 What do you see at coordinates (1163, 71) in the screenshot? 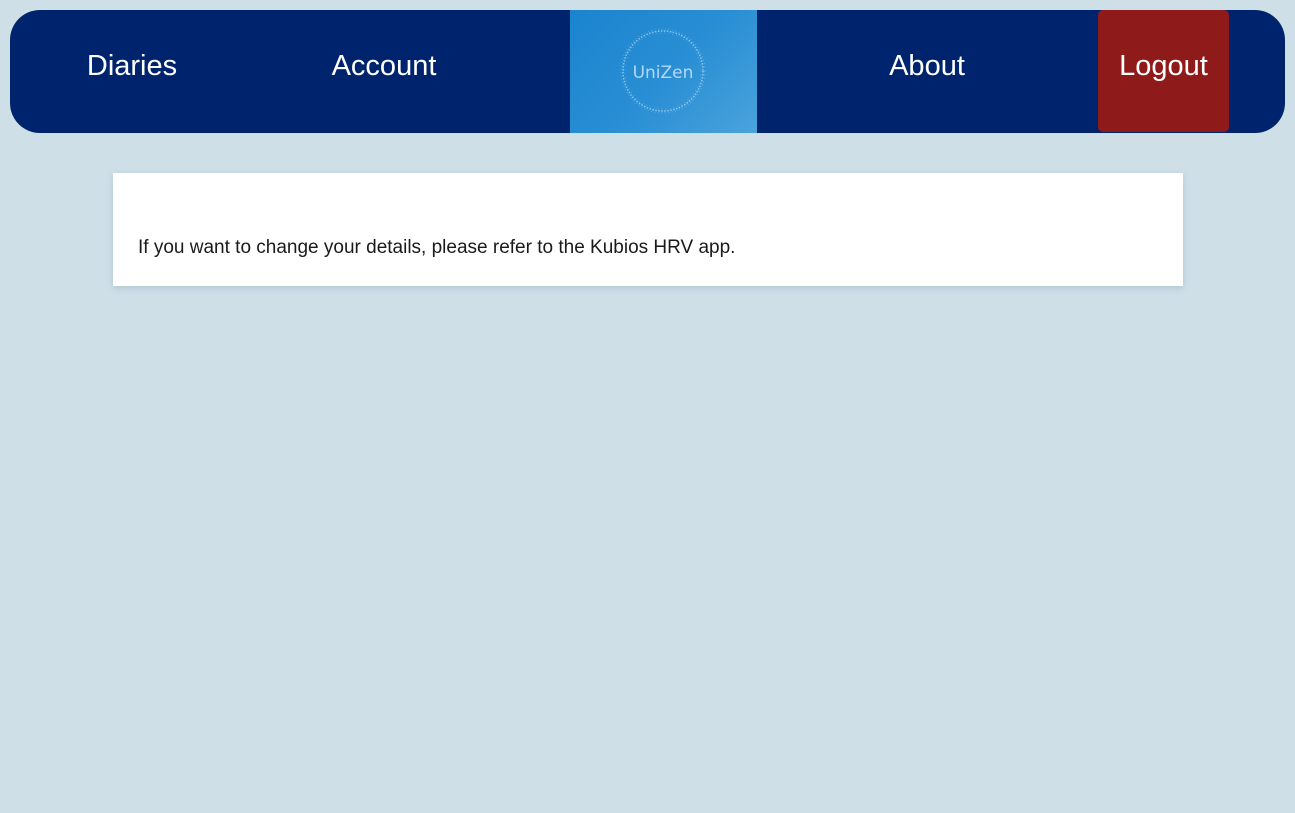
I see `logout-button: Logout` at bounding box center [1163, 71].